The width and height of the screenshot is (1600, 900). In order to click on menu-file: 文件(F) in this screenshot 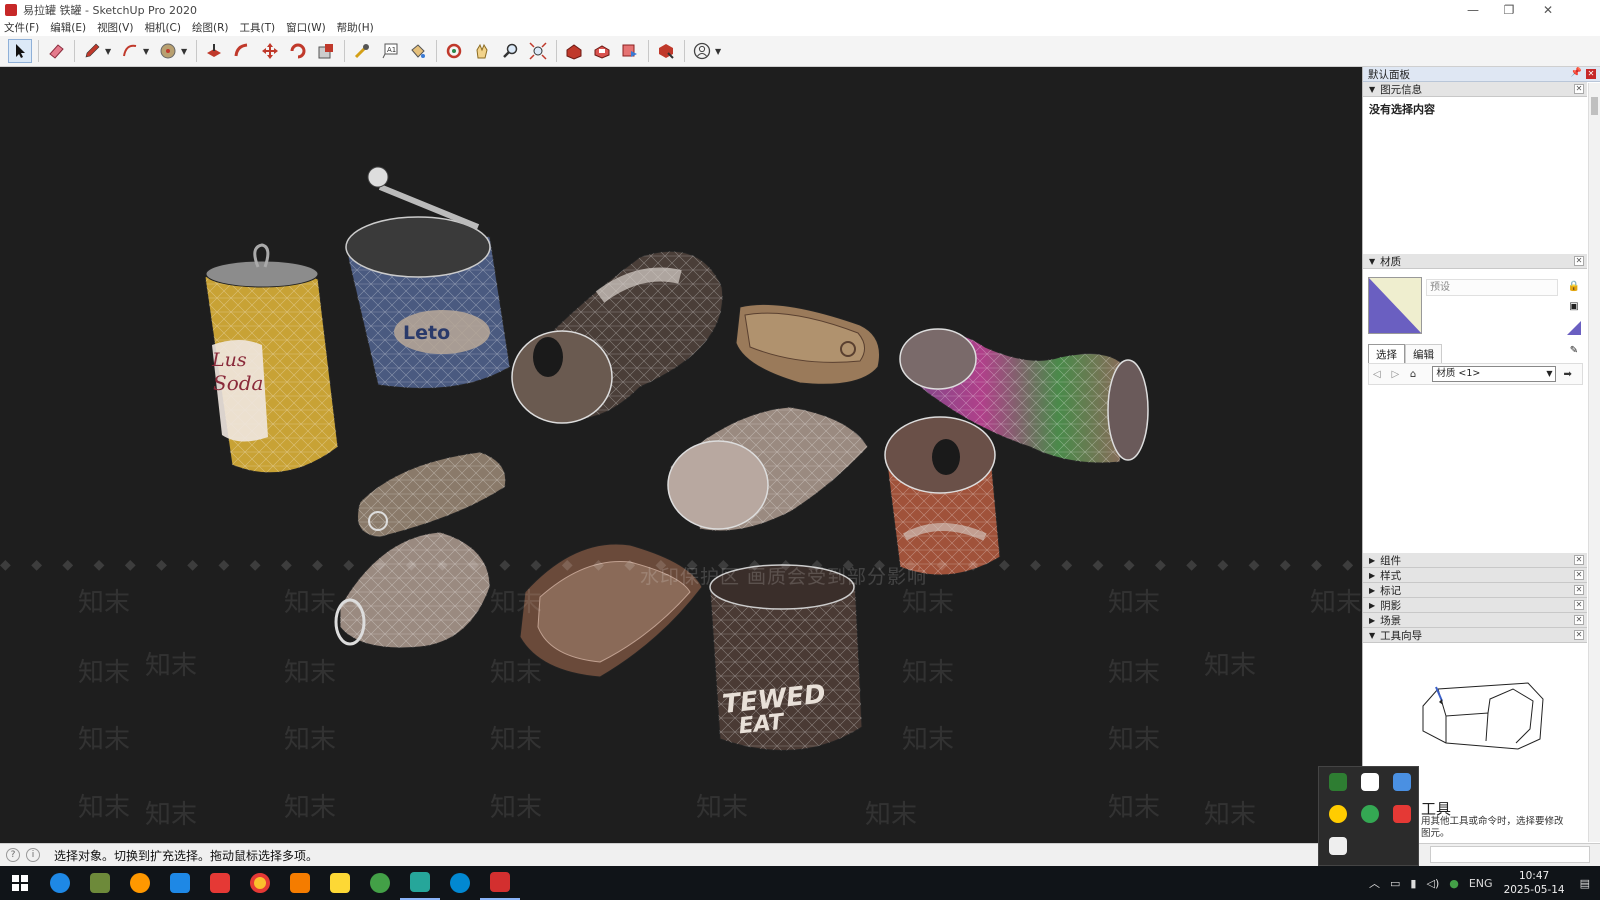, I will do `click(21, 27)`.